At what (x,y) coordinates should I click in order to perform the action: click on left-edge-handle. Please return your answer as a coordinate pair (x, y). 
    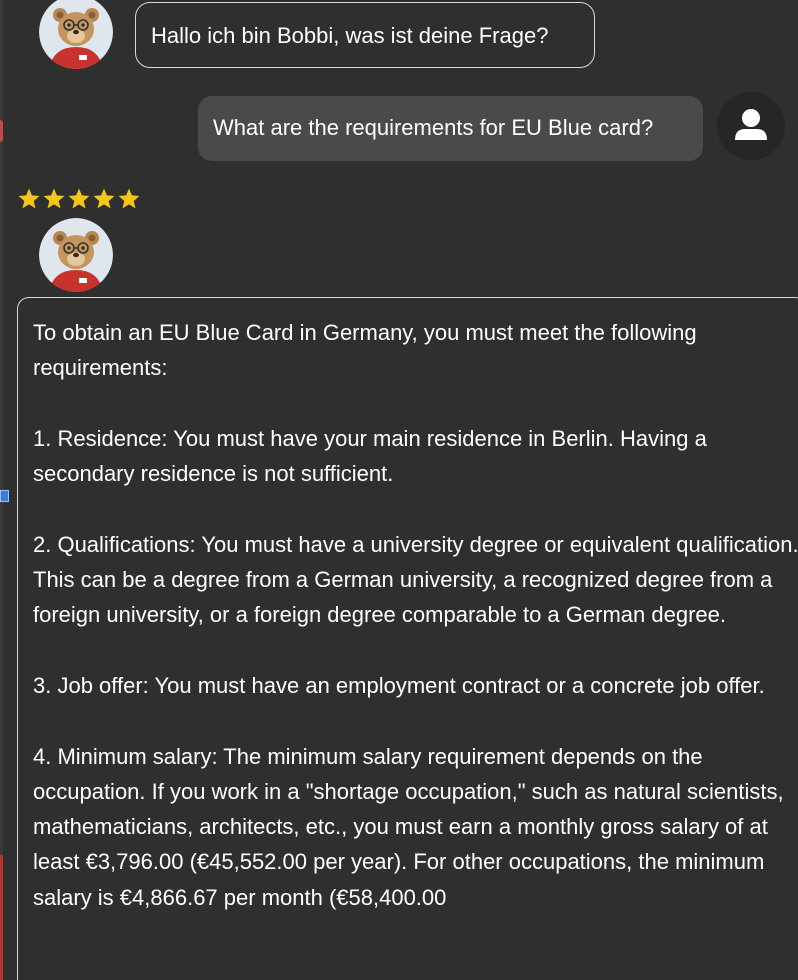
    Looking at the image, I should click on (4, 496).